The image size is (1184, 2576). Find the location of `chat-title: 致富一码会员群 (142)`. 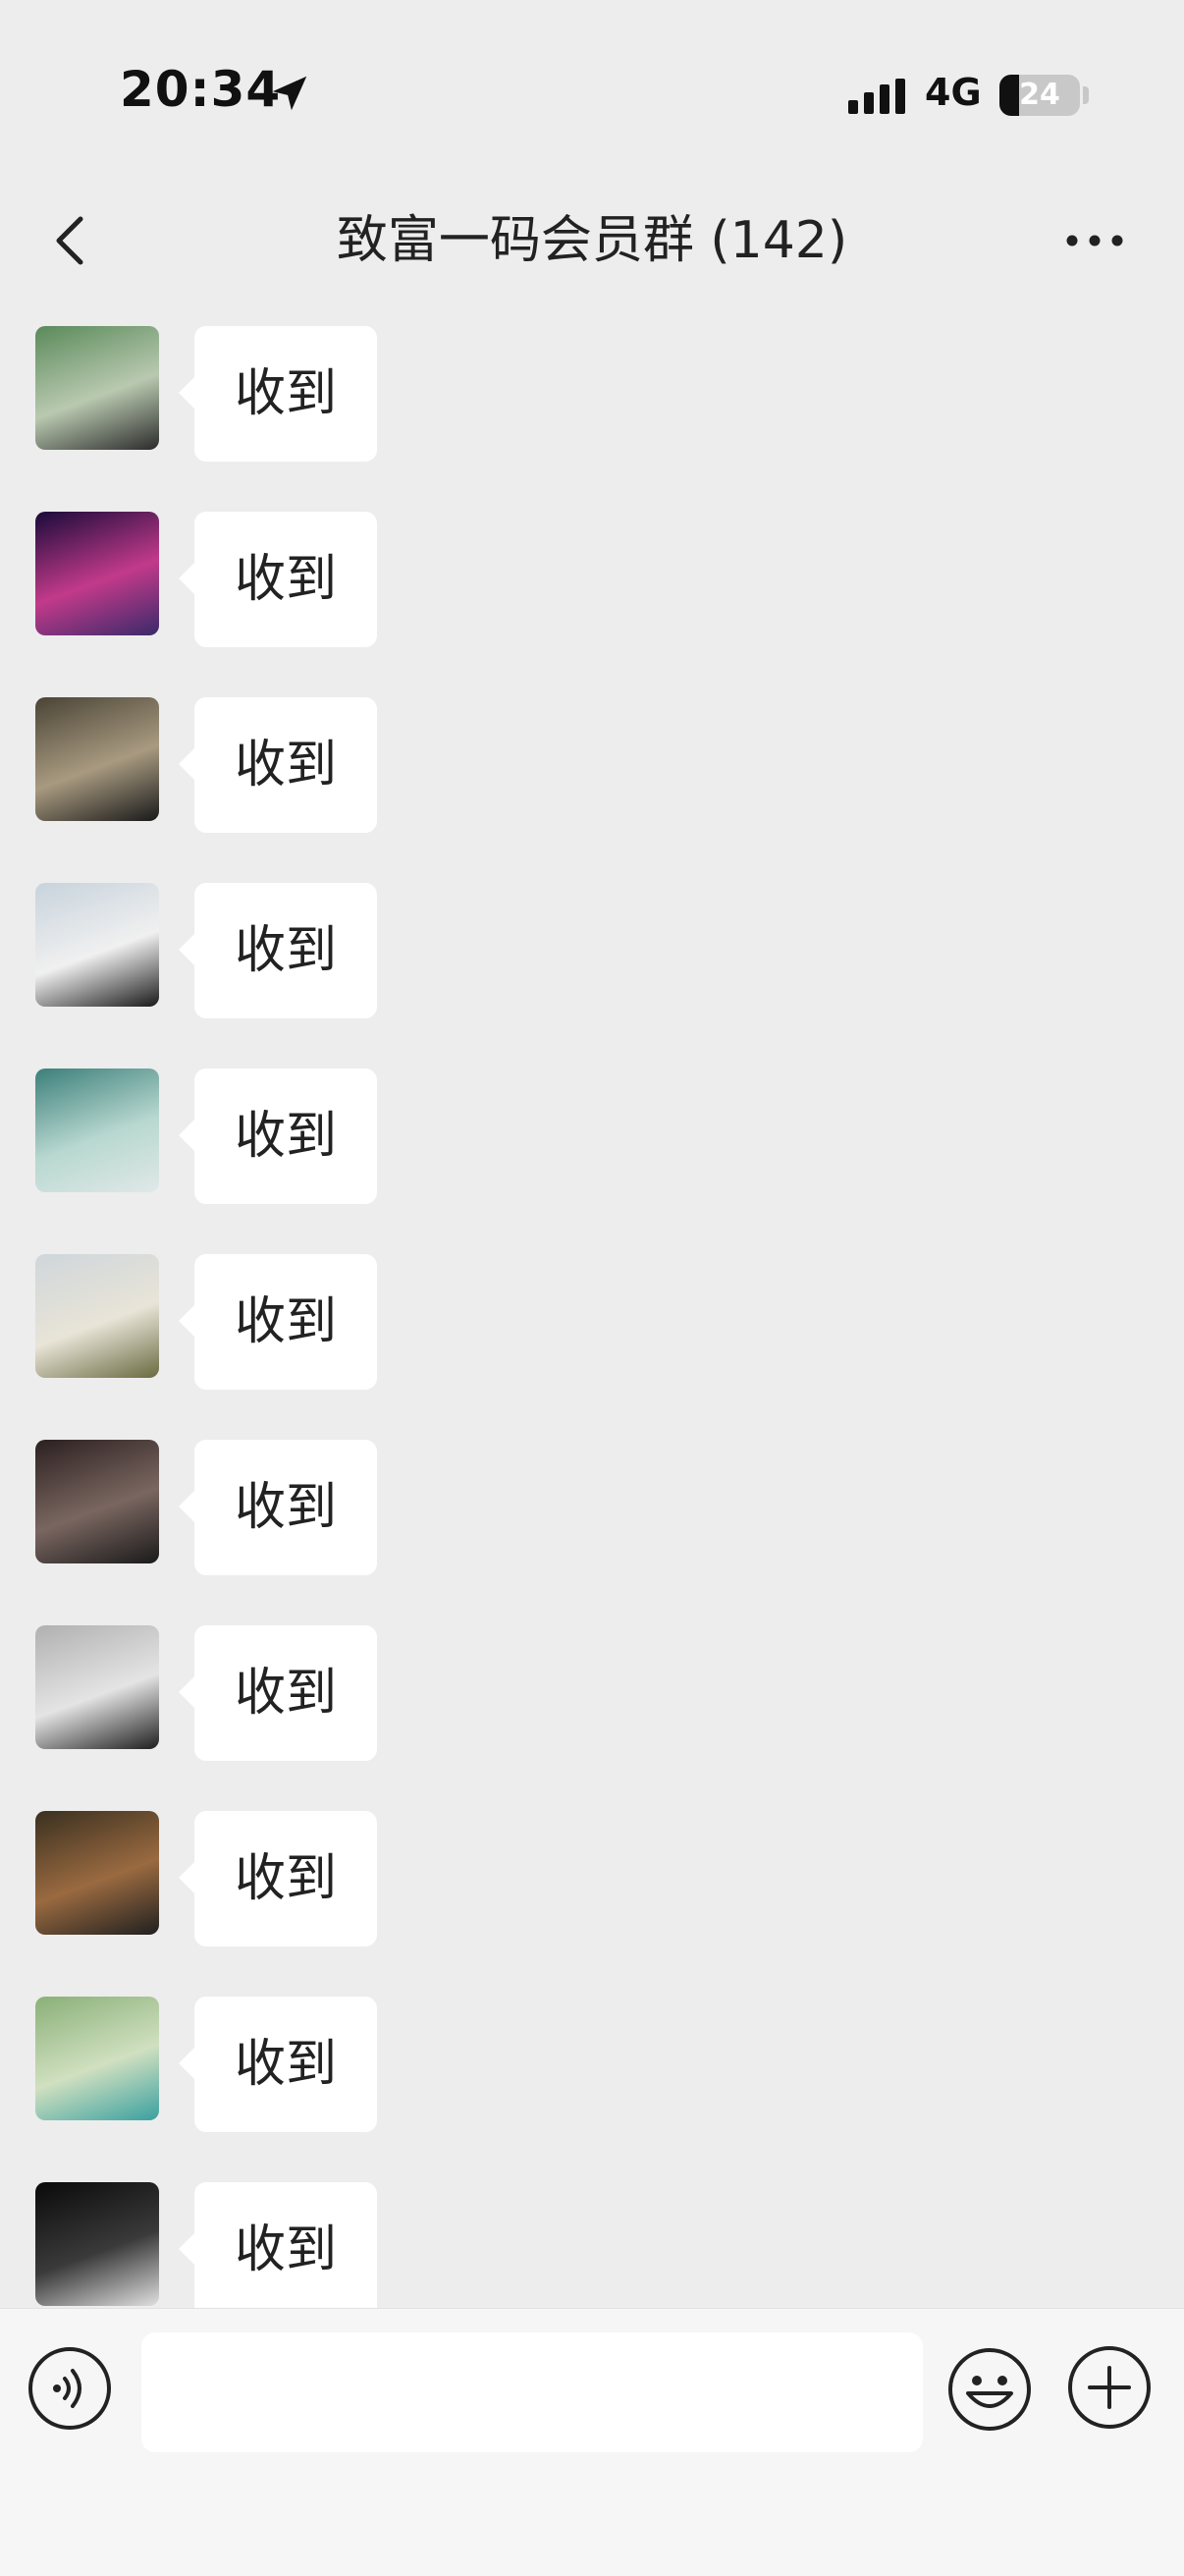

chat-title: 致富一码会员群 (142) is located at coordinates (592, 241).